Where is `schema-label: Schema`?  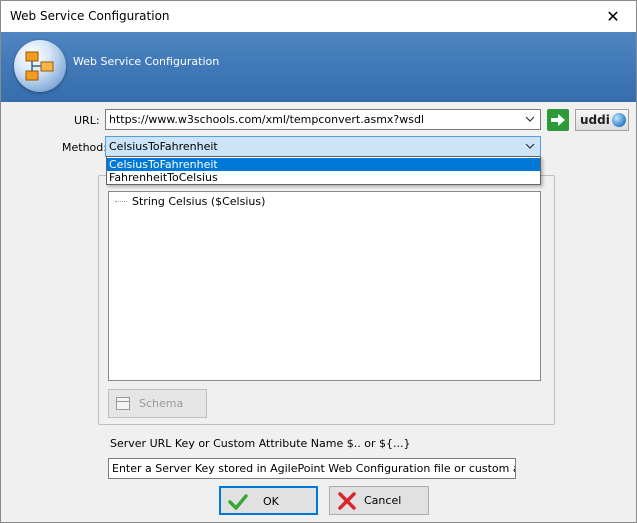
schema-label: Schema is located at coordinates (161, 403).